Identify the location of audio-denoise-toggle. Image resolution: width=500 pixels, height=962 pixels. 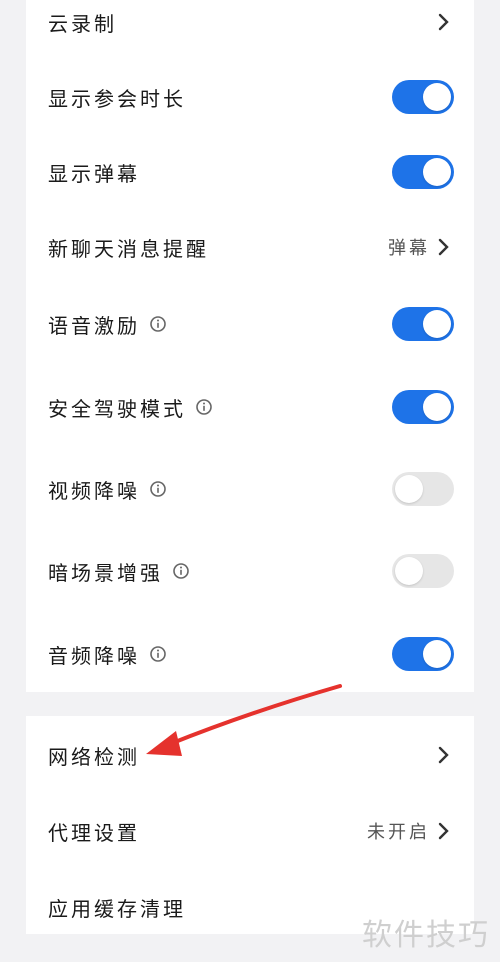
(423, 654).